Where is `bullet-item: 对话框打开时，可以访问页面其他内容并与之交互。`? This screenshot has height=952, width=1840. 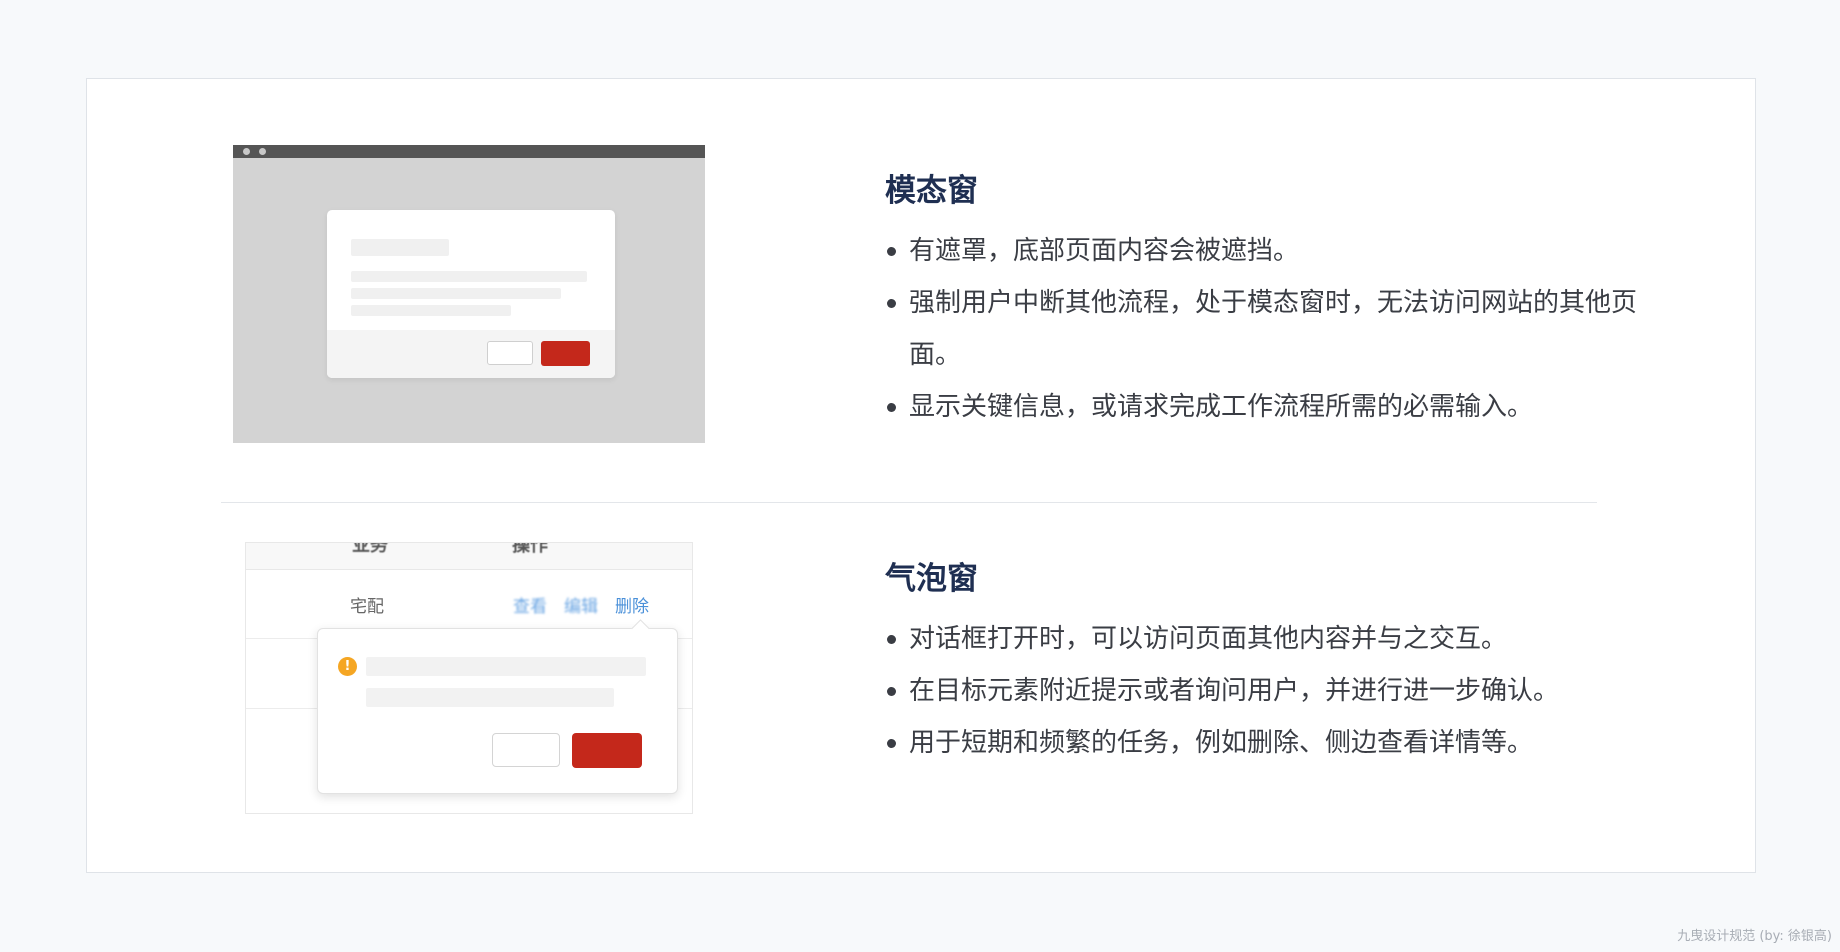 bullet-item: 对话框打开时，可以访问页面其他内容并与之交互。 is located at coordinates (1275, 639).